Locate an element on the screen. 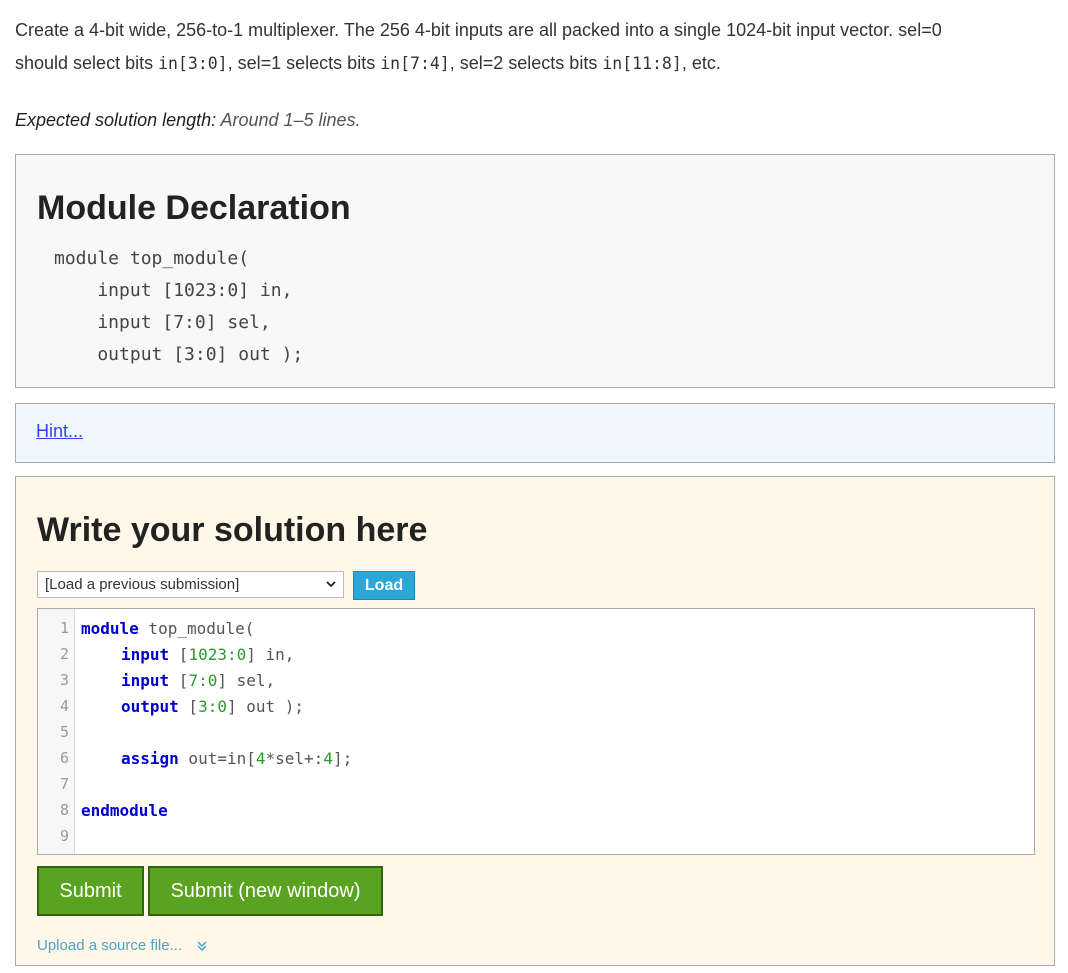 The width and height of the screenshot is (1068, 973). code-line-2: input [1023:0] in, is located at coordinates (207, 654).